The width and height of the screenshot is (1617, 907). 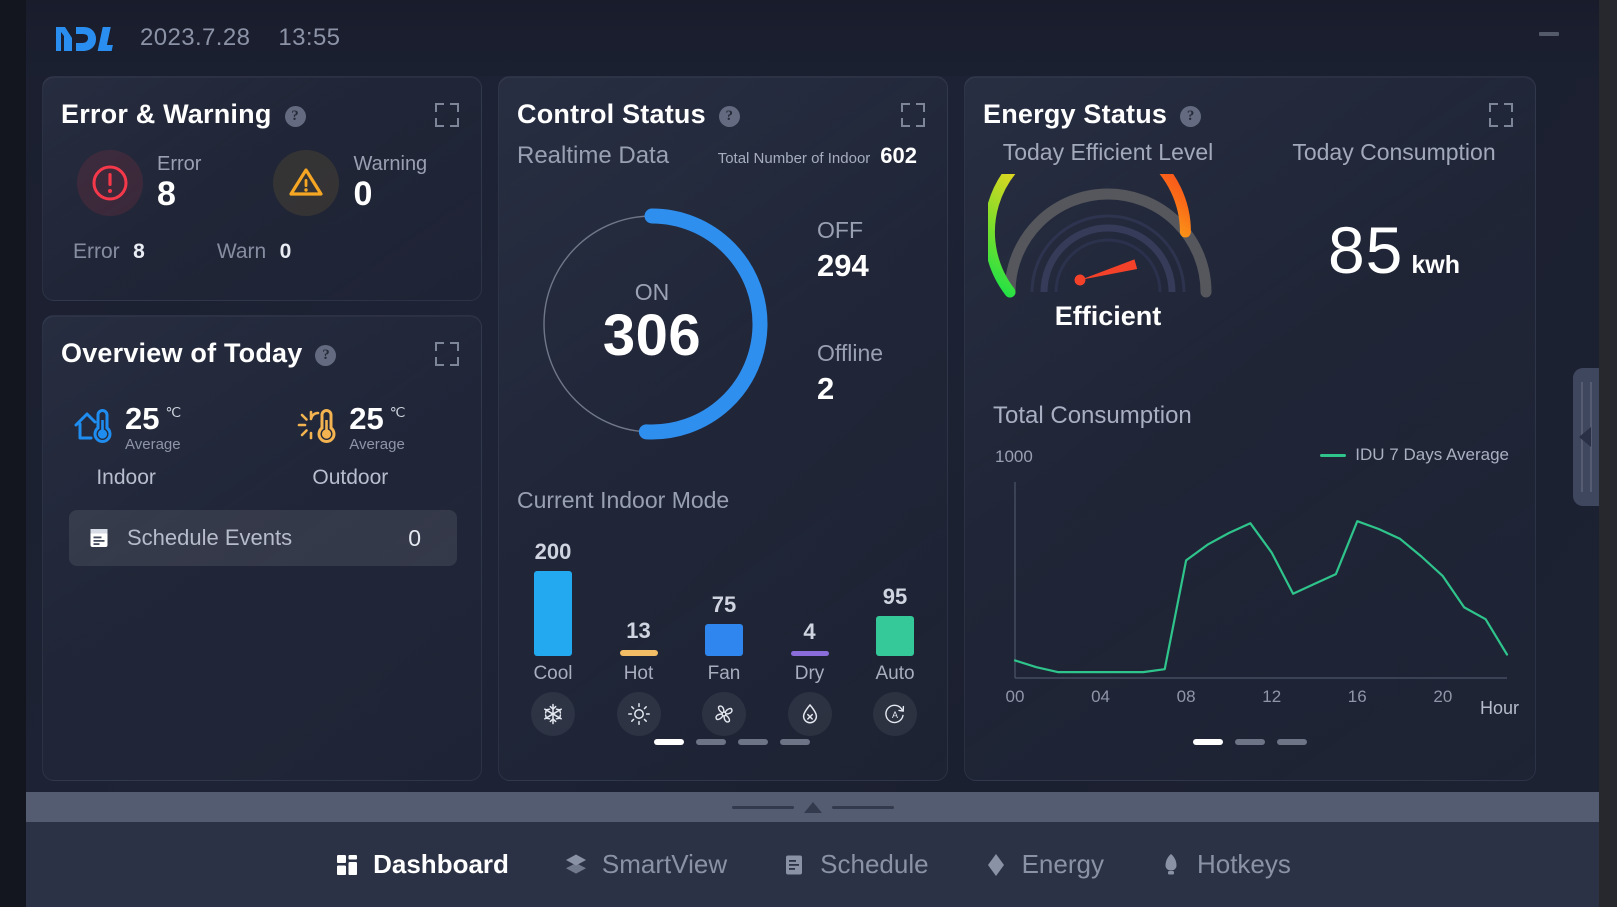 I want to click on nav-item-smartview: SmartView, so click(x=645, y=864).